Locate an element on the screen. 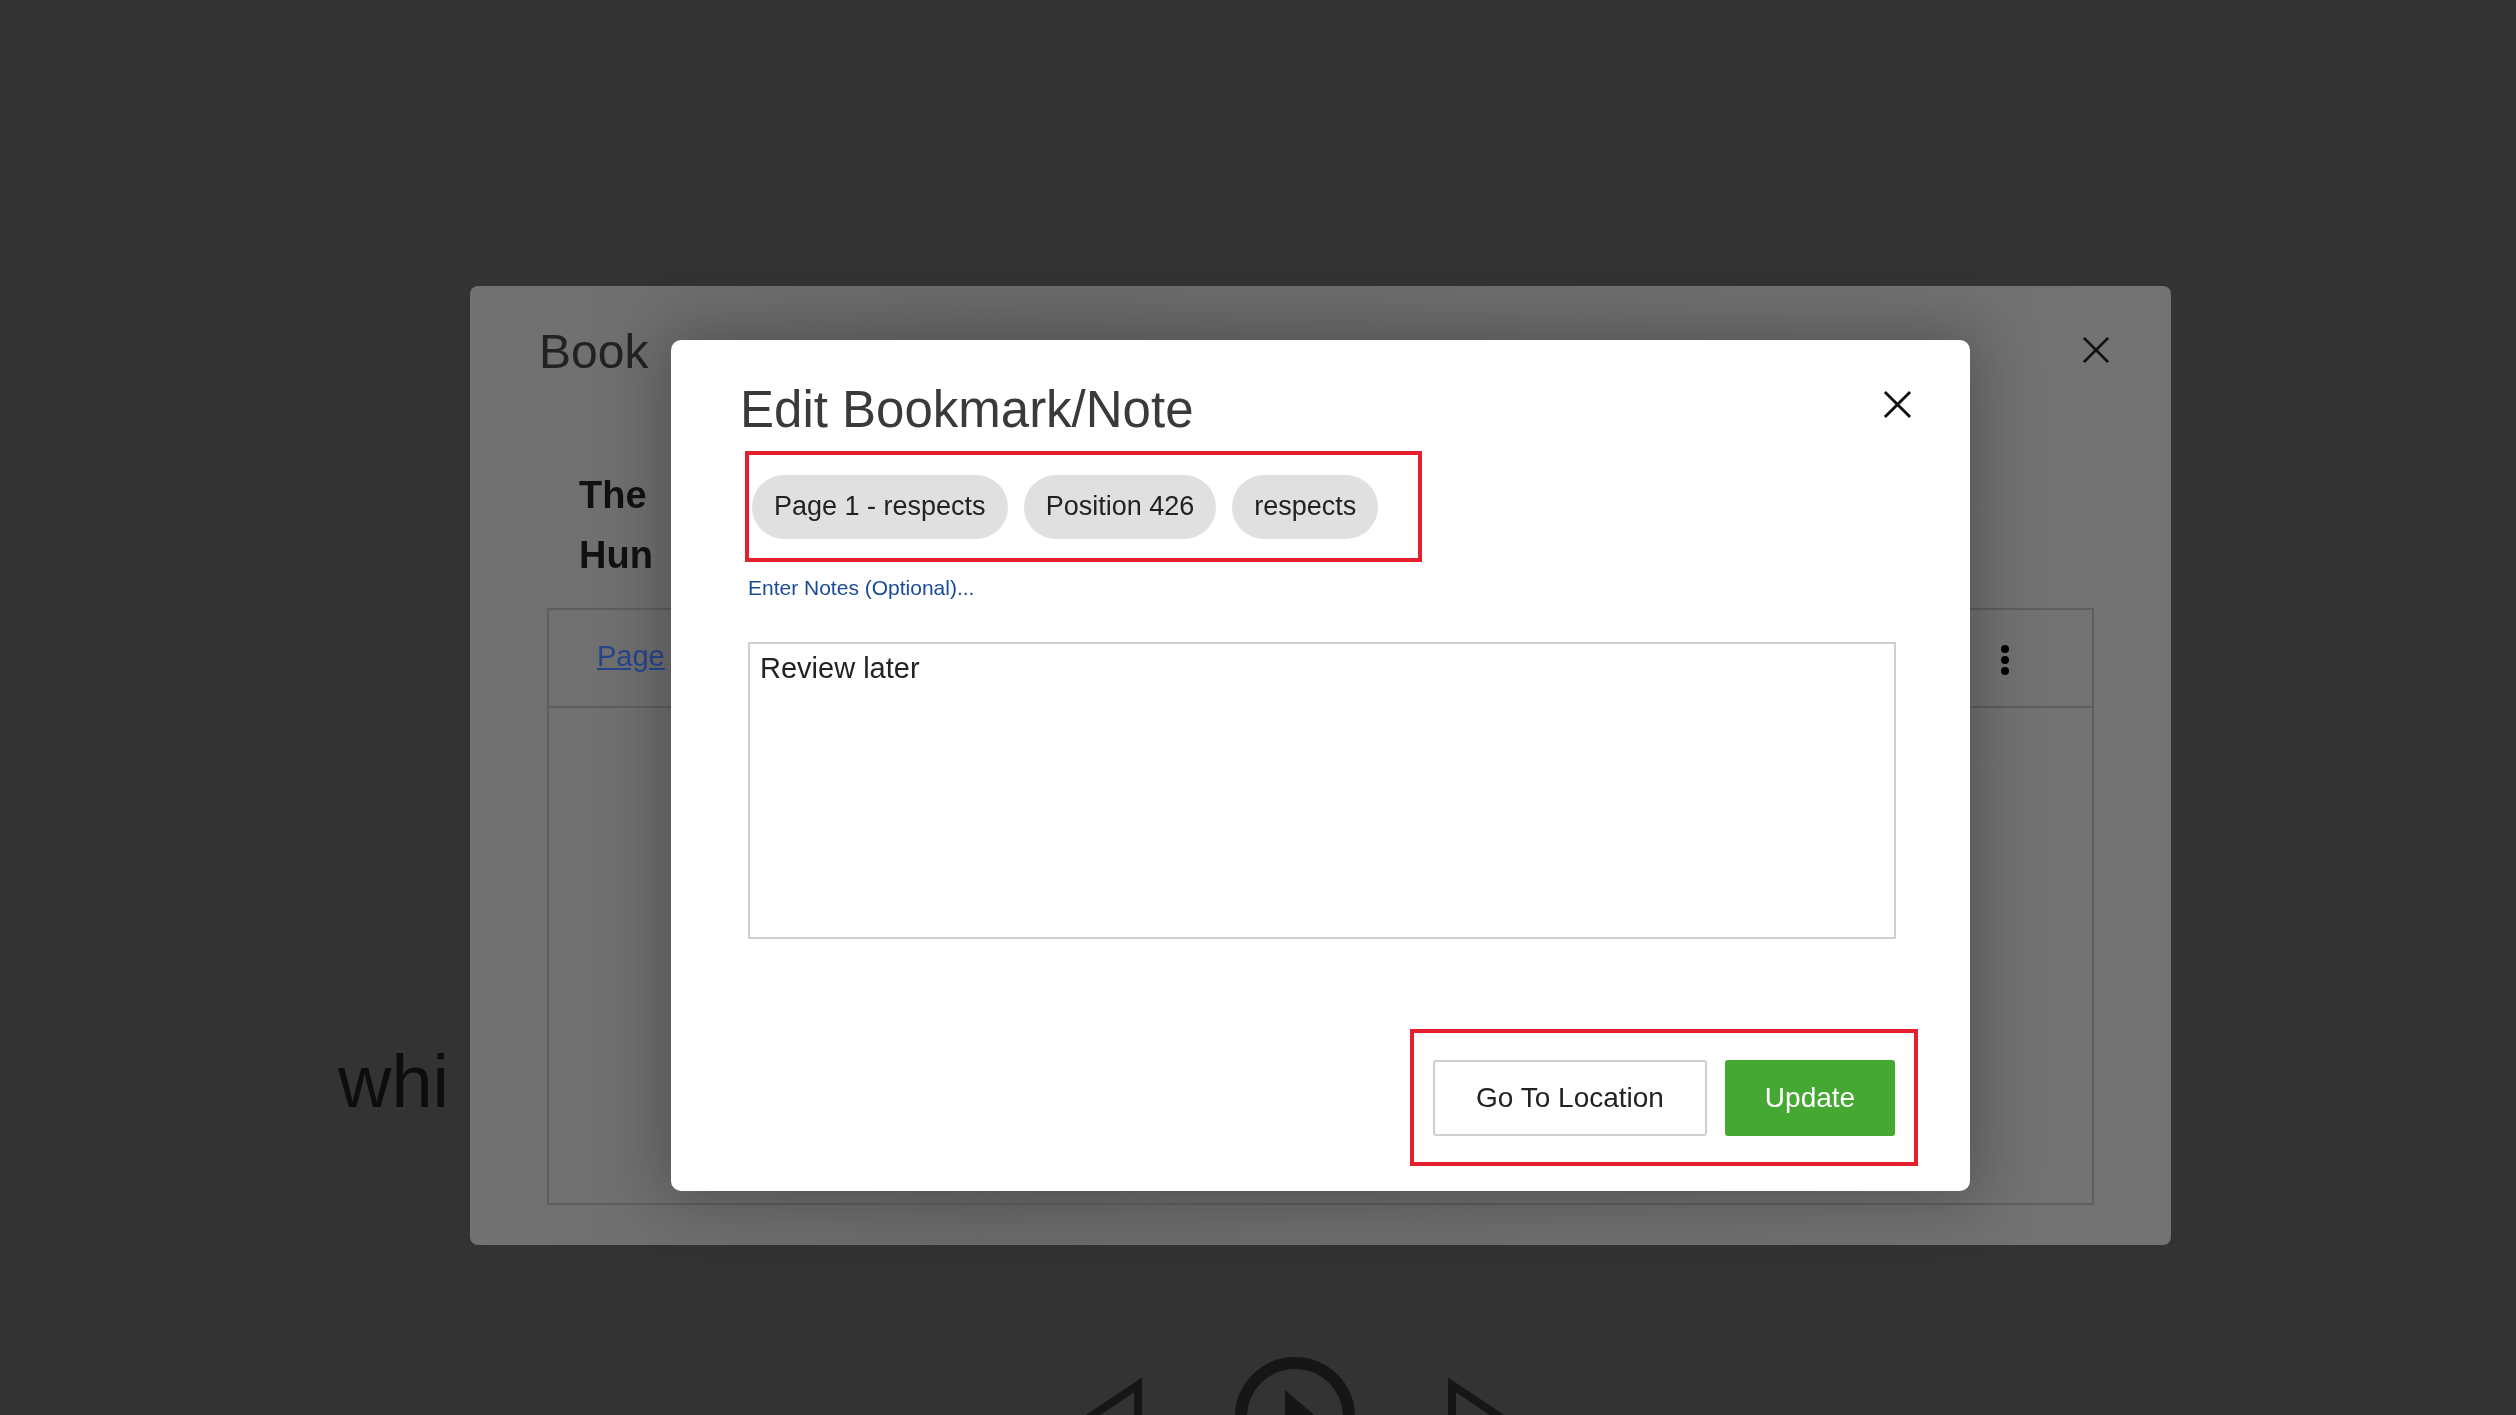 This screenshot has height=1415, width=2516. notes-field: Review later is located at coordinates (1322, 790).